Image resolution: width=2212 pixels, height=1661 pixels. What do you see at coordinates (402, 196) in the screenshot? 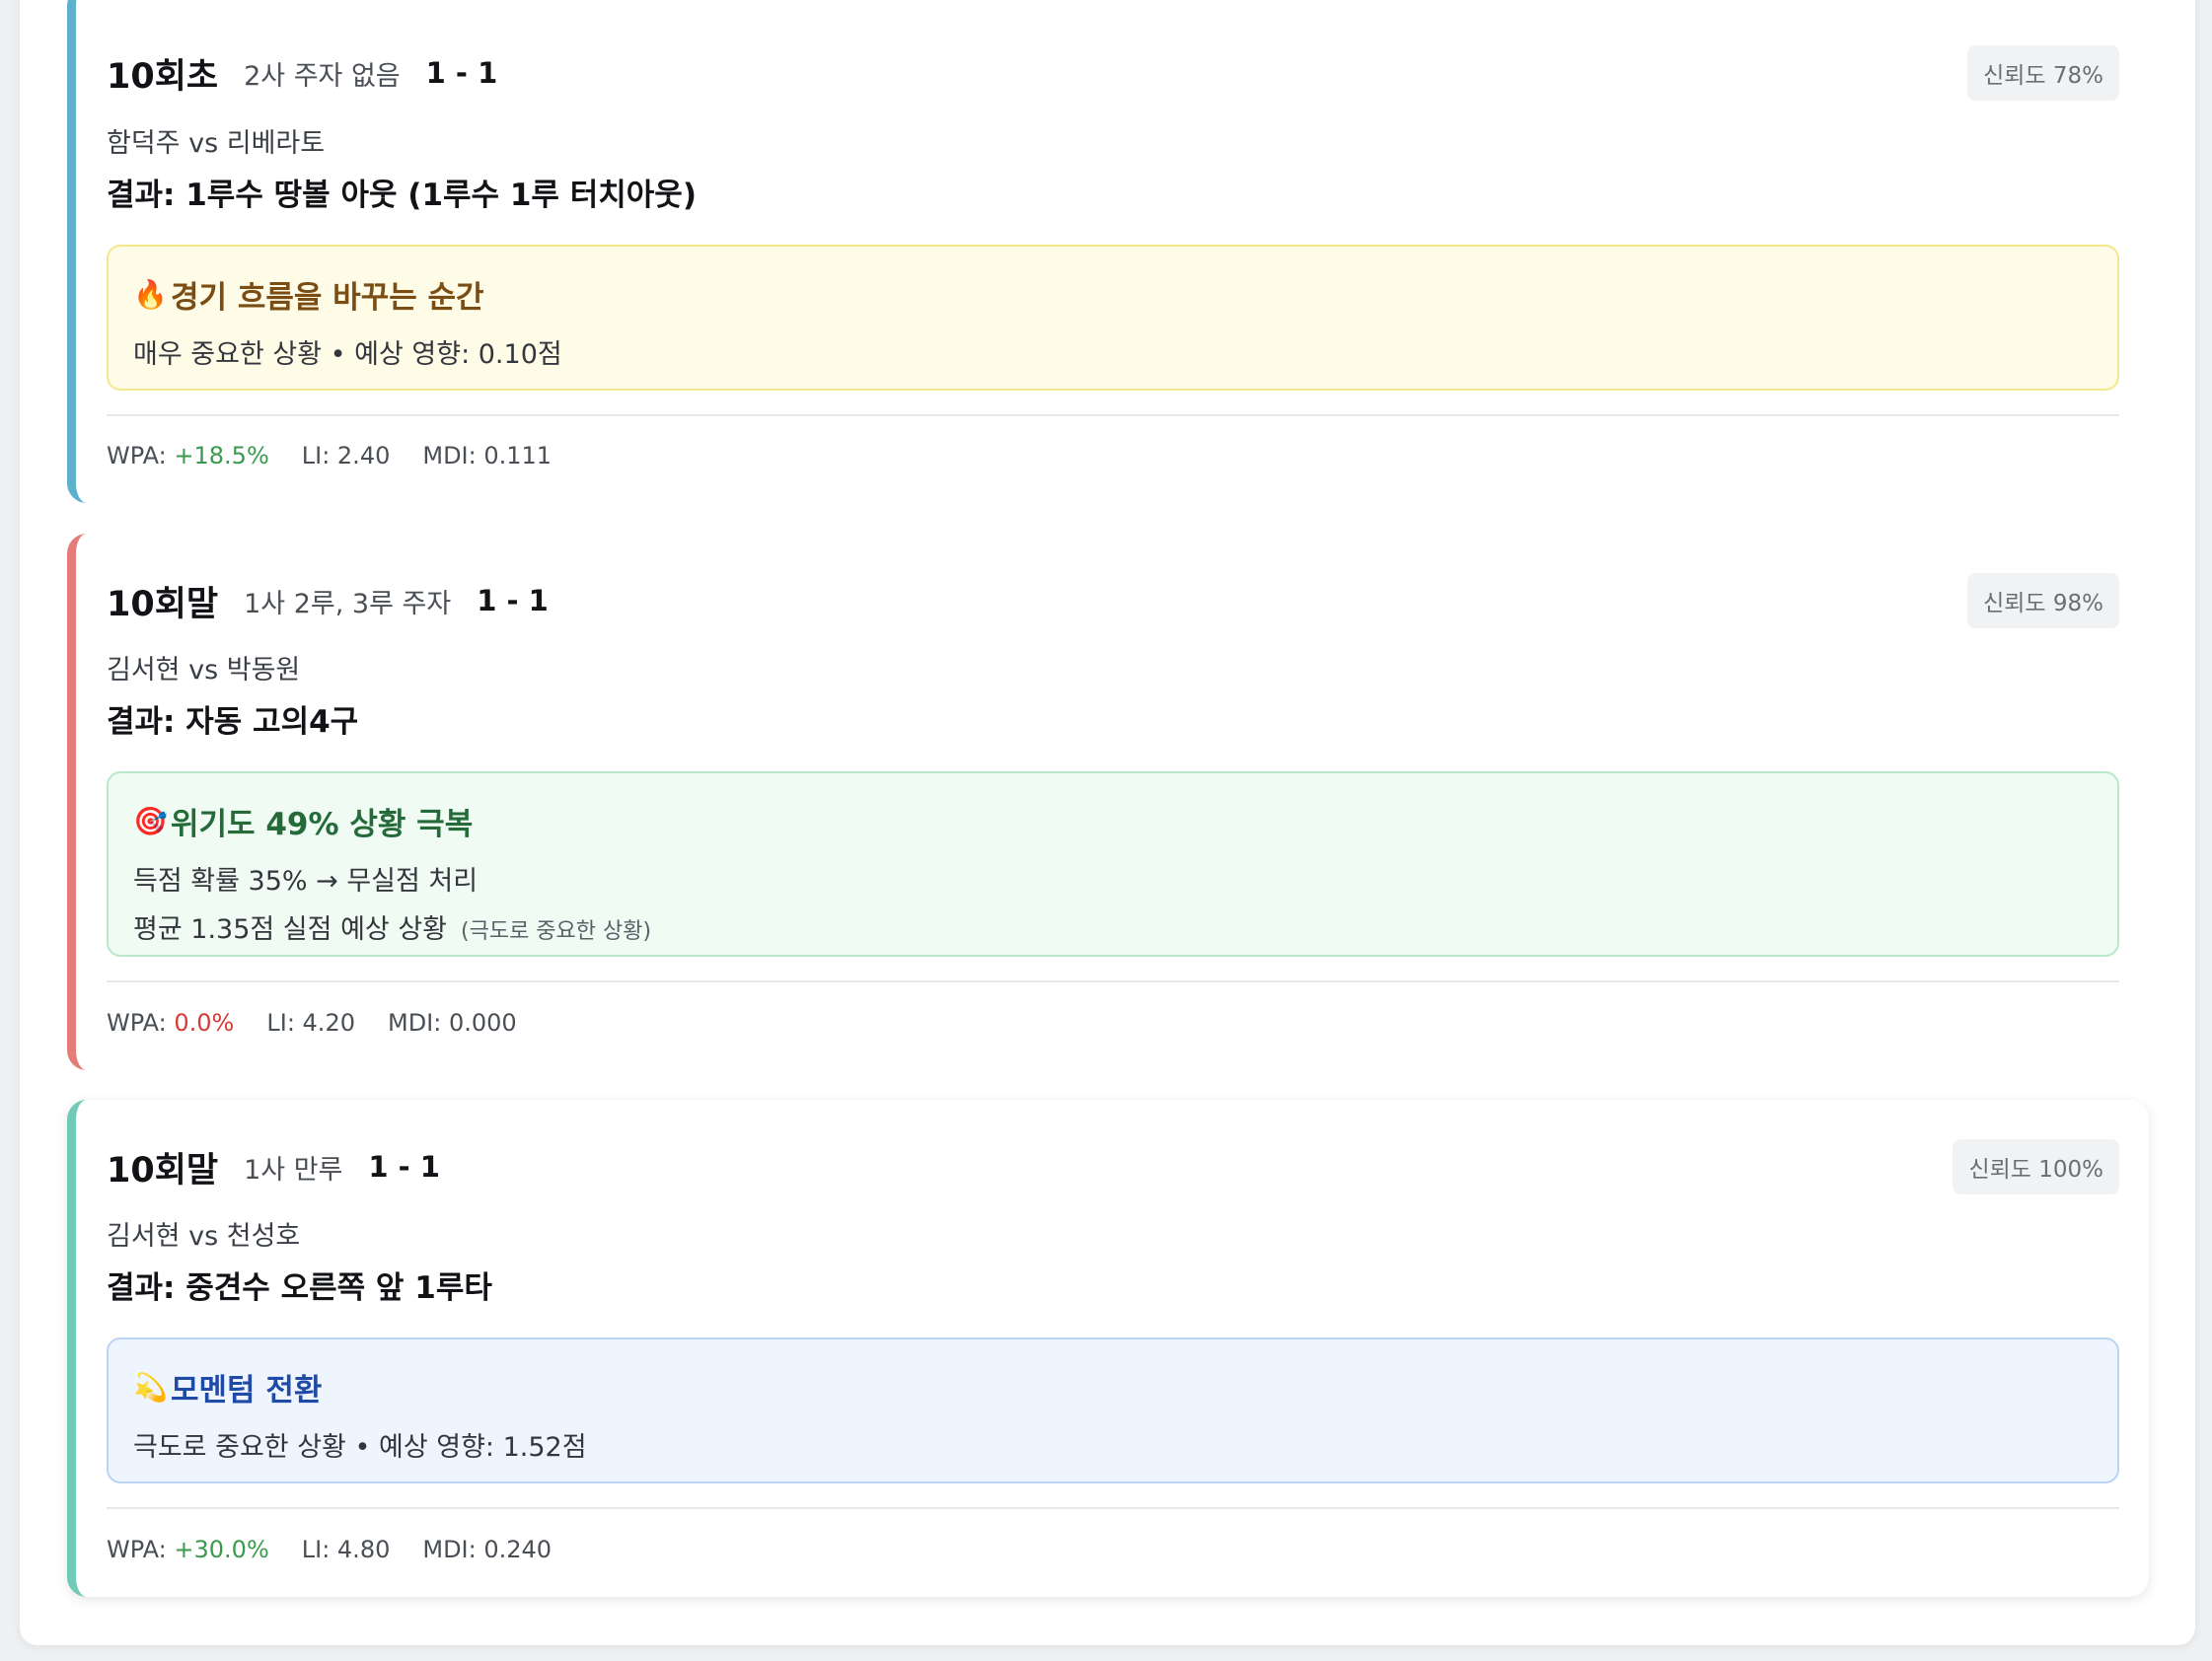
I see `play-result: 결과: 1루수 땅볼 아웃 (1루수 1루 터치아웃)` at bounding box center [402, 196].